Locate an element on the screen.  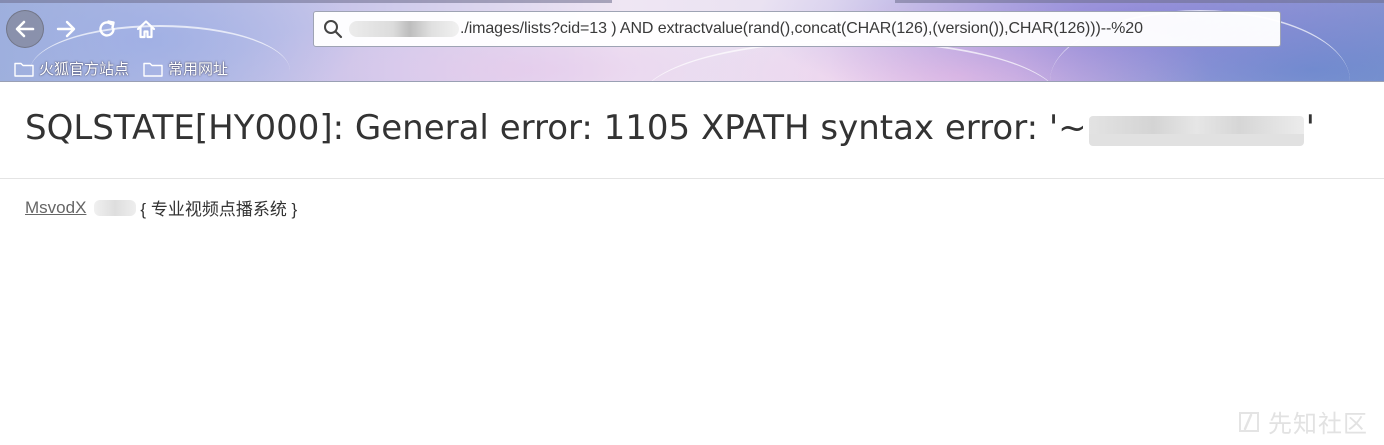
bookmark-firefox-official: 火狐官方站点 is located at coordinates (71, 68).